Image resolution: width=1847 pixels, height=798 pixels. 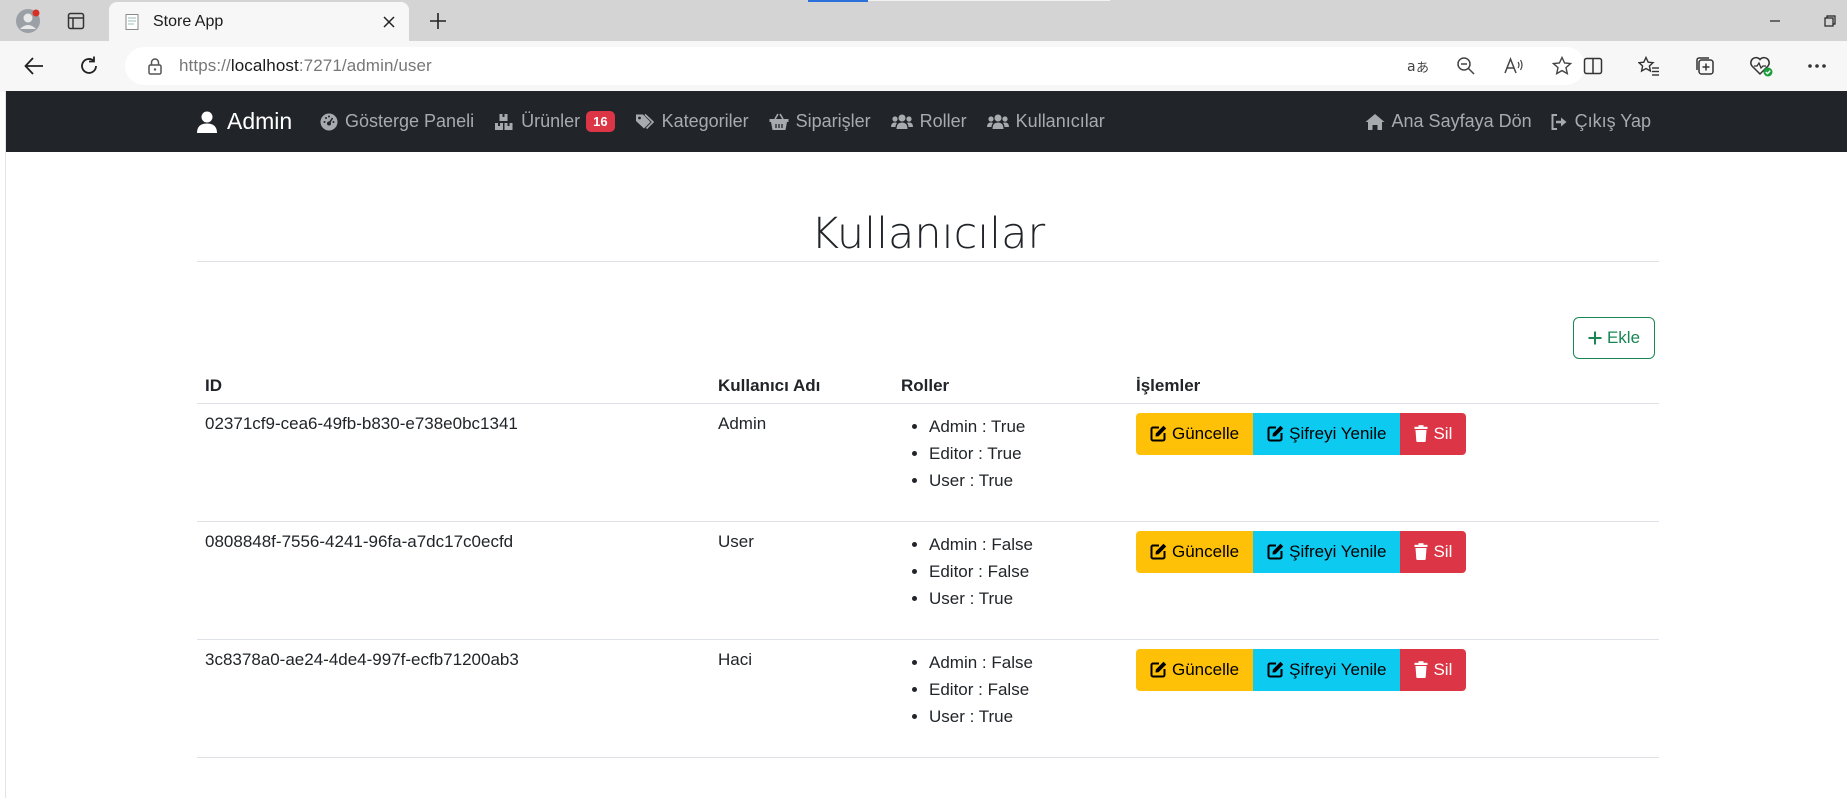 I want to click on nav-item-roles: Roller, so click(x=928, y=121).